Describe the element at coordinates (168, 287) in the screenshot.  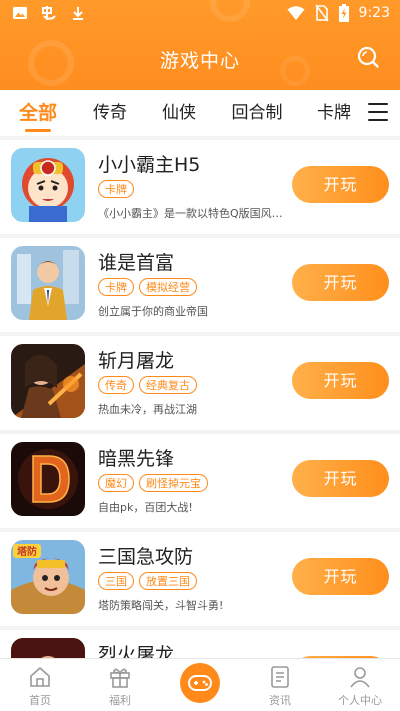
I see `game-tag: 模拟经营` at that location.